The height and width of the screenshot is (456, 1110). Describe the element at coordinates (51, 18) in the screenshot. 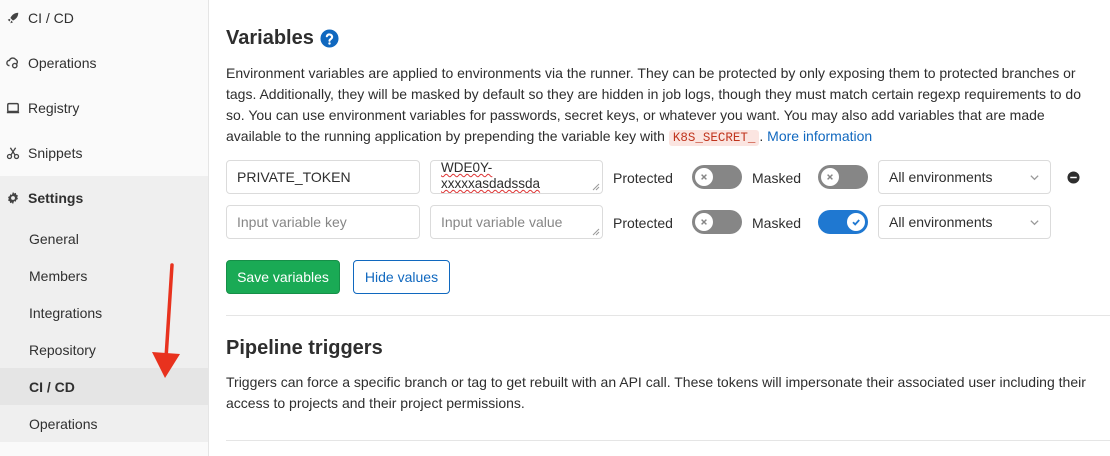

I see `sidebar-item-label: CI / CD` at that location.